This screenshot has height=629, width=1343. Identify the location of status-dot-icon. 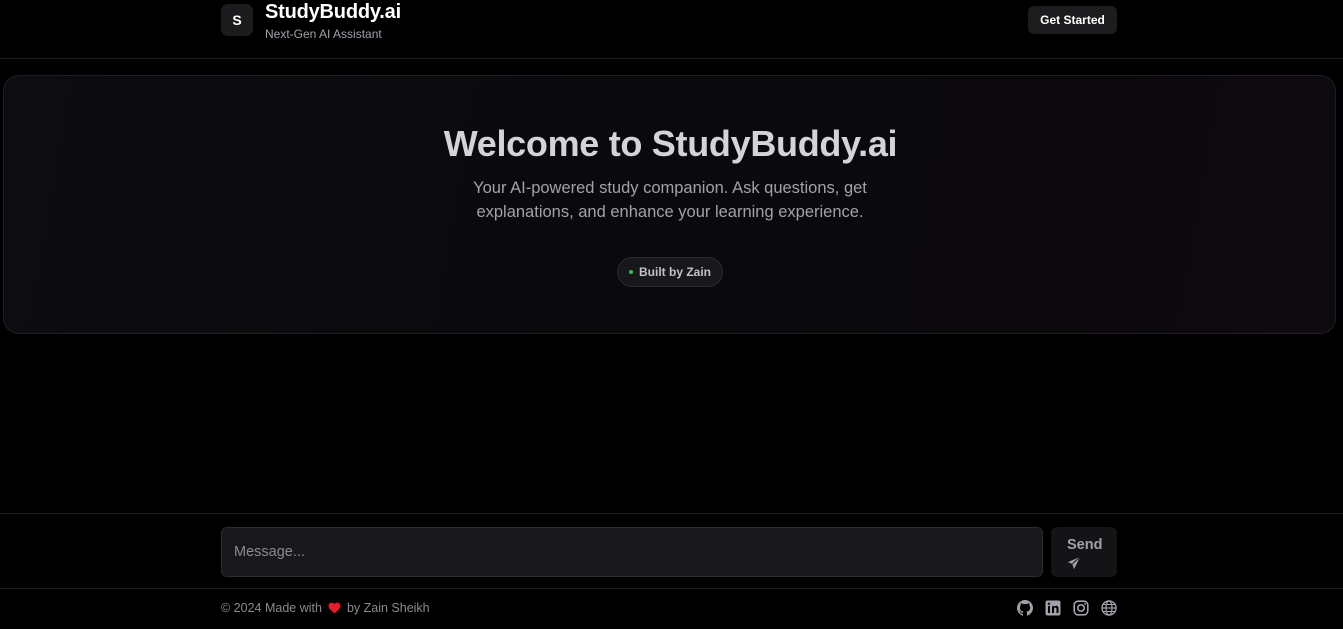
(631, 272).